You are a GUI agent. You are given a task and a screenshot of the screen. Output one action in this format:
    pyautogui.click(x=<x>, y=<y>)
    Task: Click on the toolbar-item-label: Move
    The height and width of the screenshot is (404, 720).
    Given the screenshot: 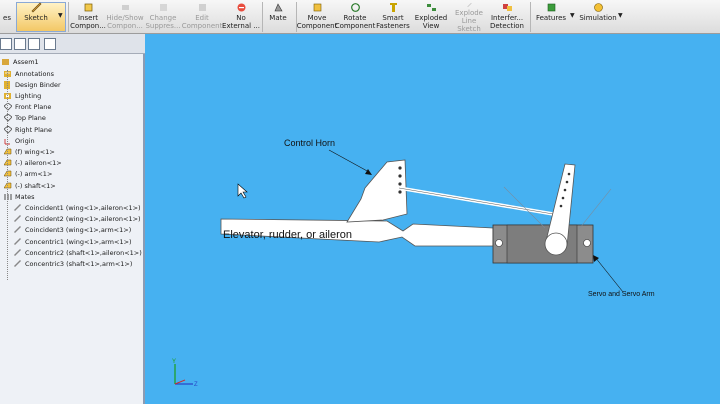 What is the action you would take?
    pyautogui.click(x=317, y=18)
    